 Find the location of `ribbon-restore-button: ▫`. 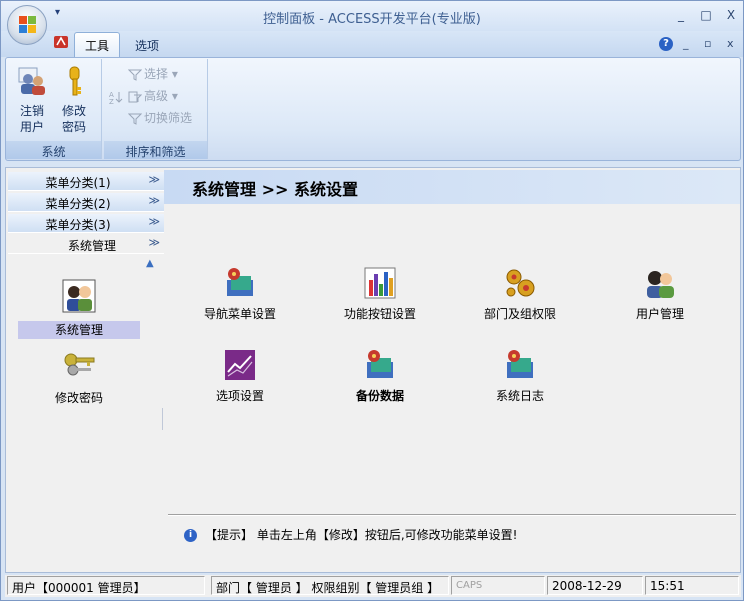

ribbon-restore-button: ▫ is located at coordinates (707, 43).